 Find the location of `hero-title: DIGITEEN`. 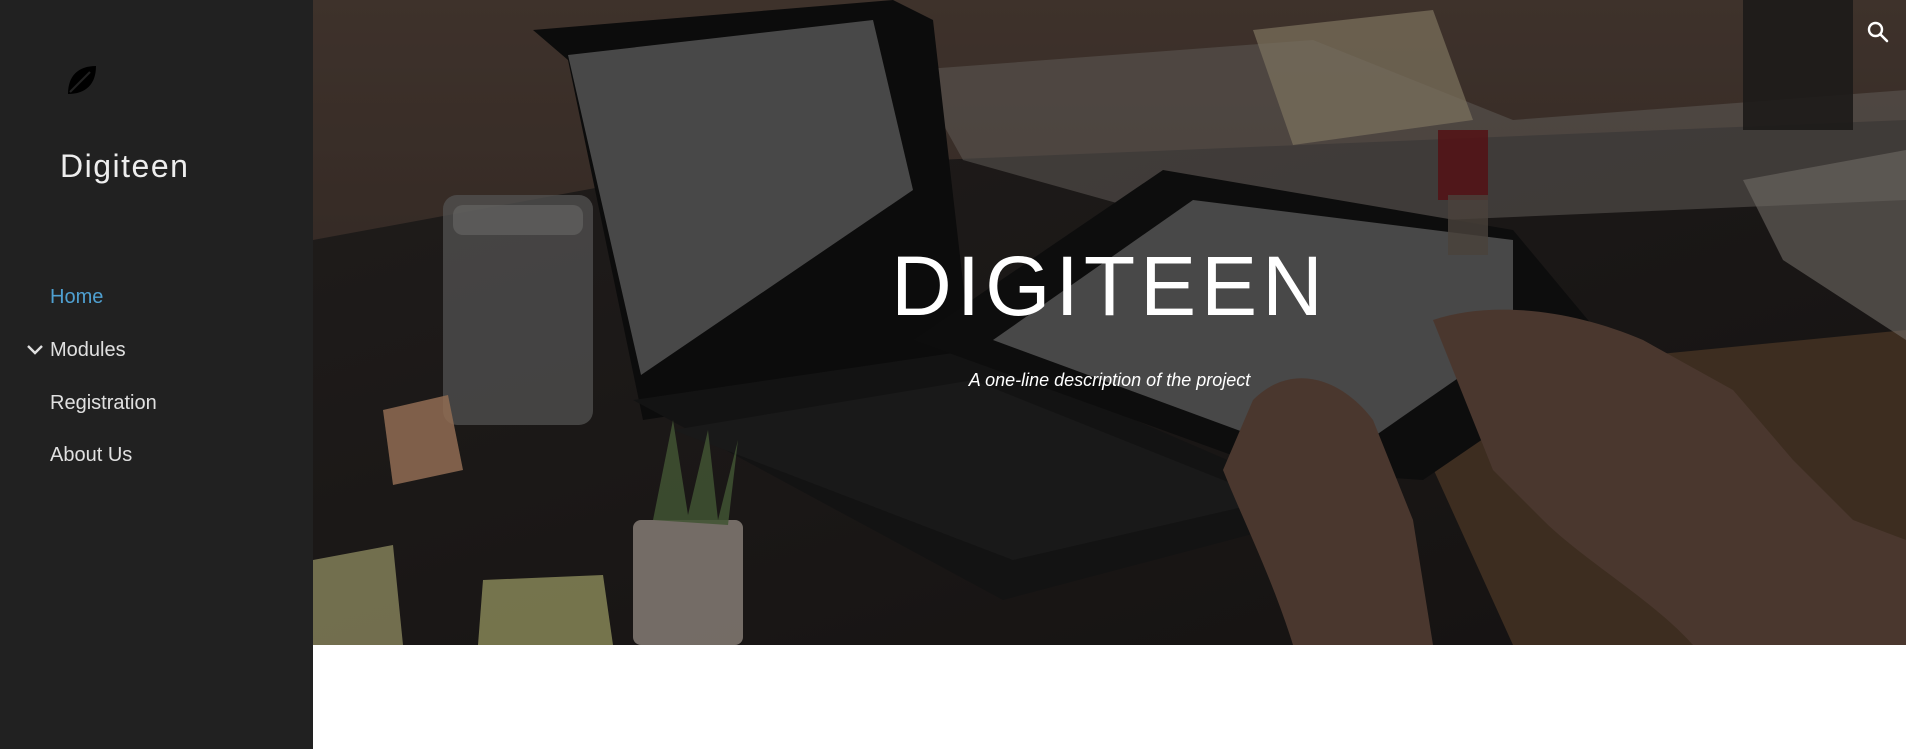

hero-title: DIGITEEN is located at coordinates (1109, 286).